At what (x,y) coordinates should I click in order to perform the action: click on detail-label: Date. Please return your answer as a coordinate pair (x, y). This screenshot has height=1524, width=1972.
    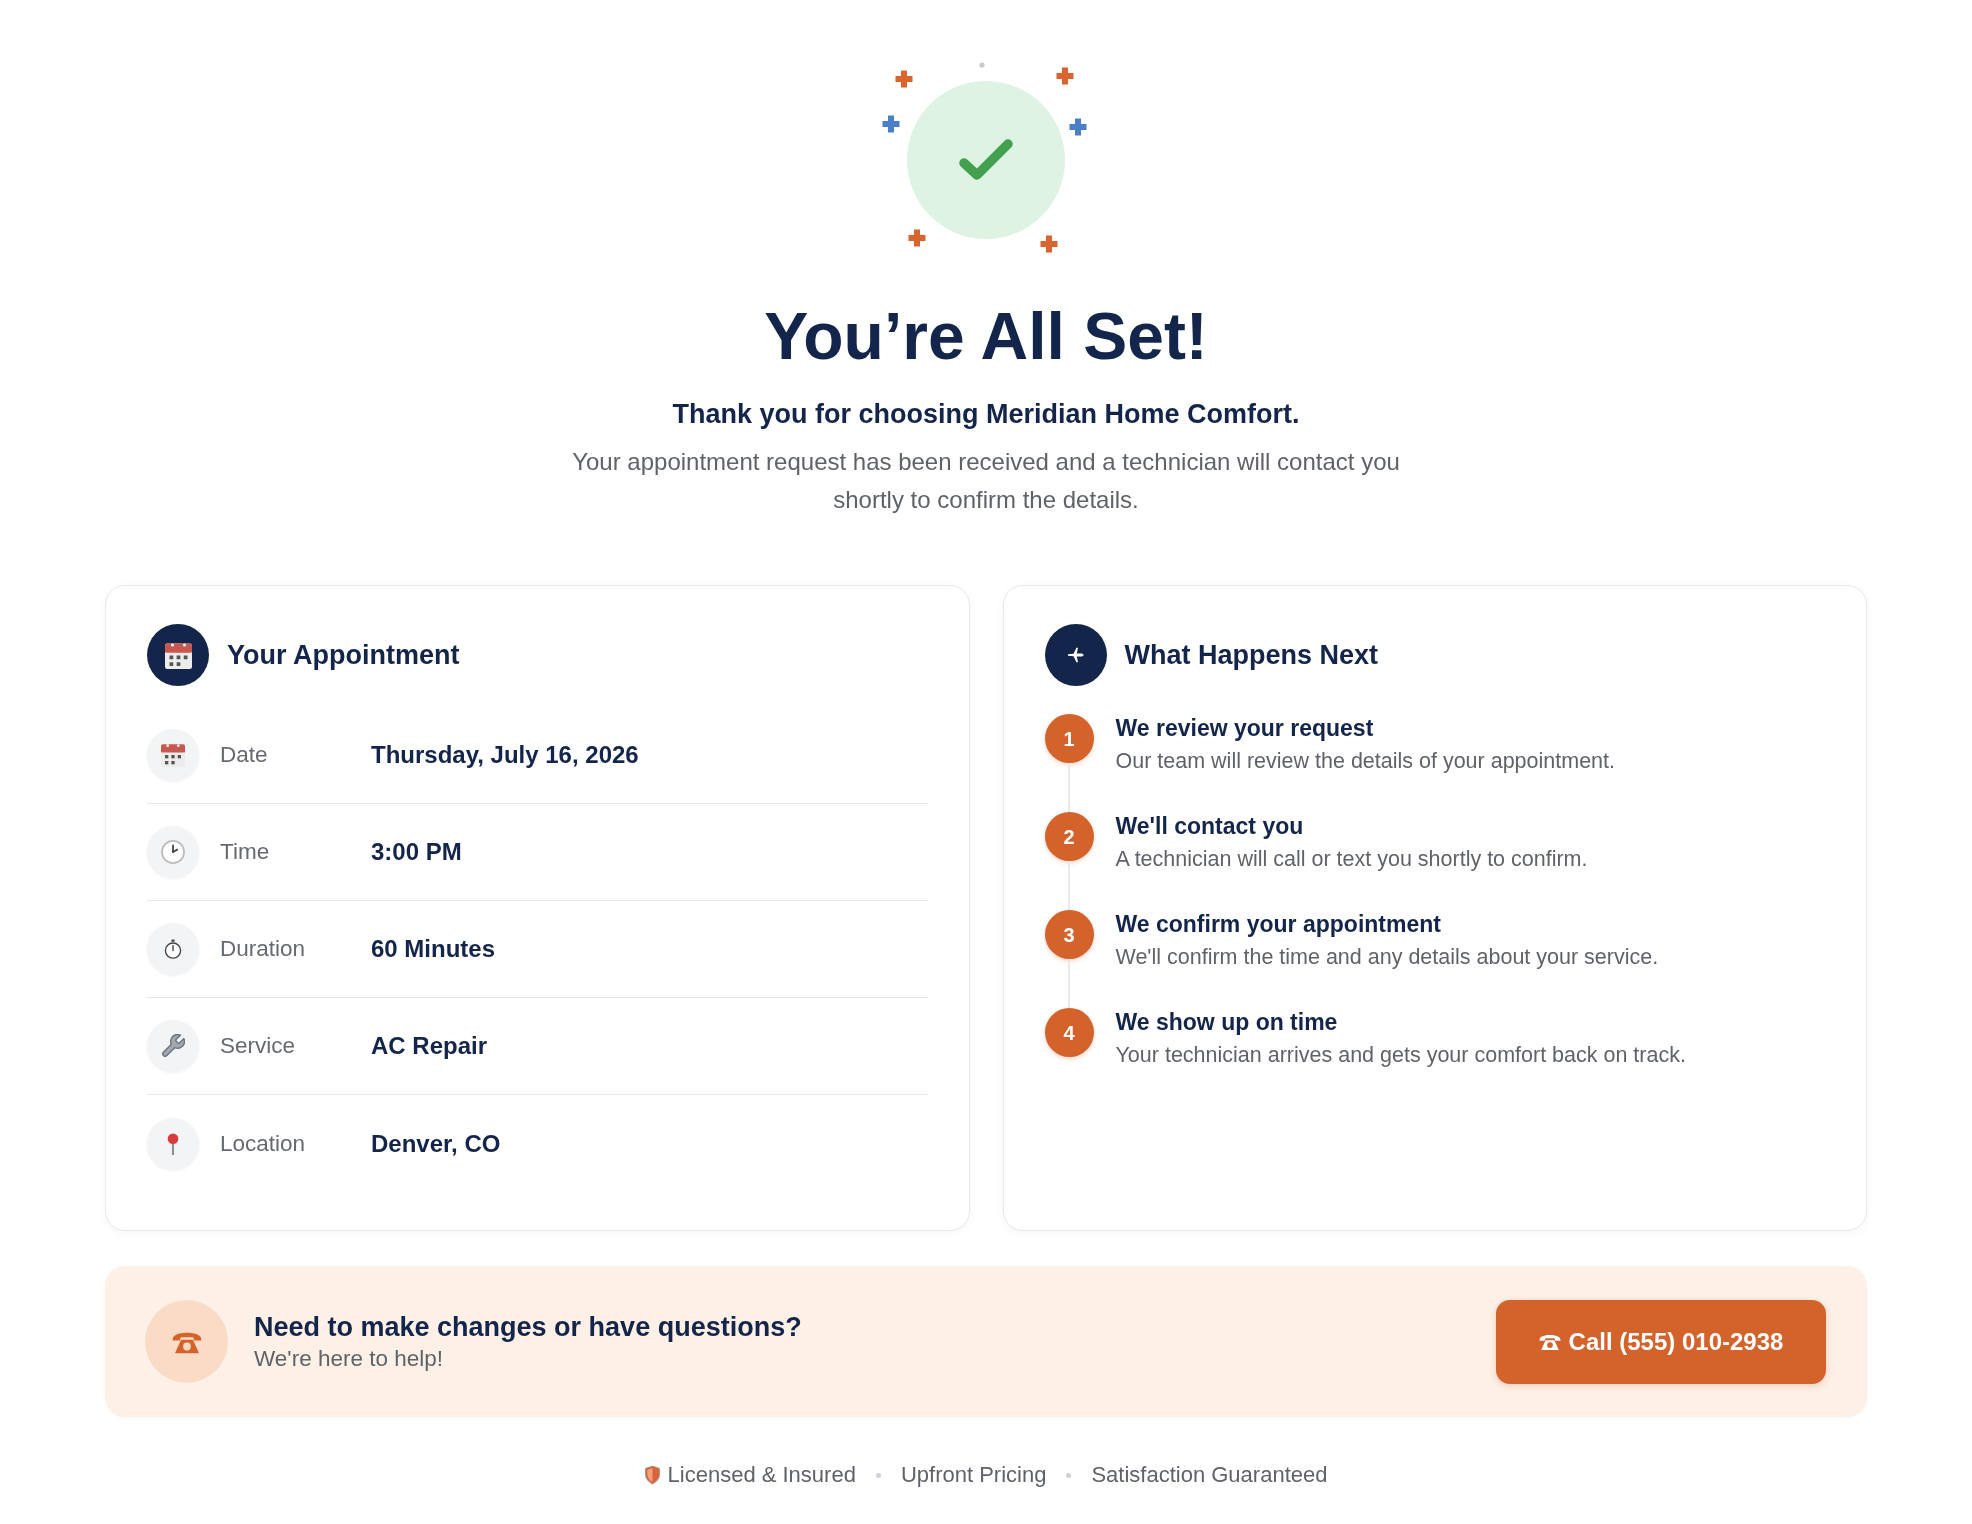
    Looking at the image, I should click on (244, 755).